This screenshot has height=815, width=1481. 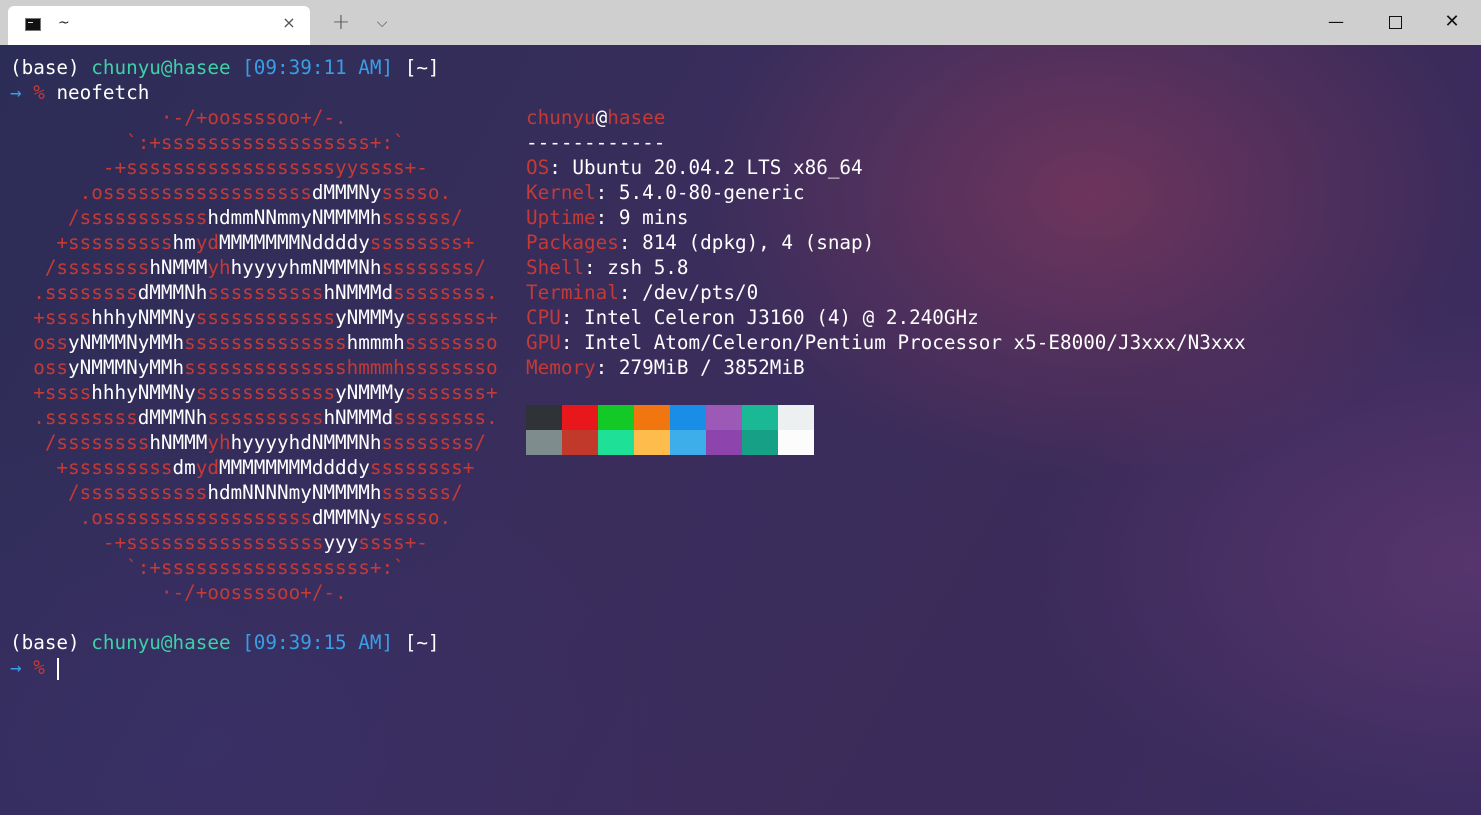 I want to click on ascii-segment: ssssssss., so click(x=445, y=292).